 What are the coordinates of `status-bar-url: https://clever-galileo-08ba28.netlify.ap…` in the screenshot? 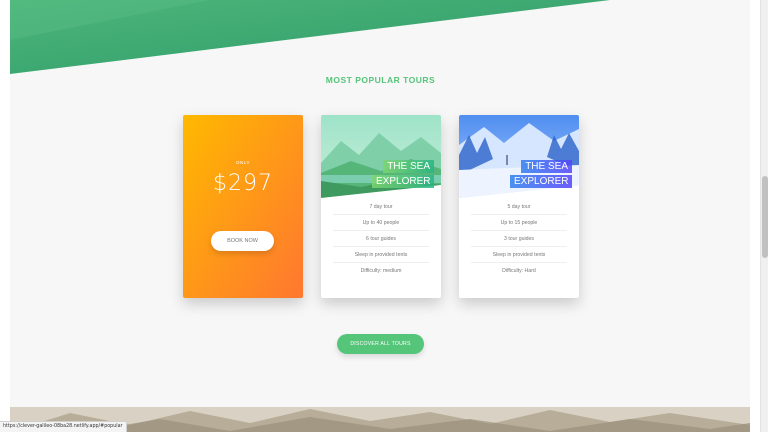 It's located at (63, 426).